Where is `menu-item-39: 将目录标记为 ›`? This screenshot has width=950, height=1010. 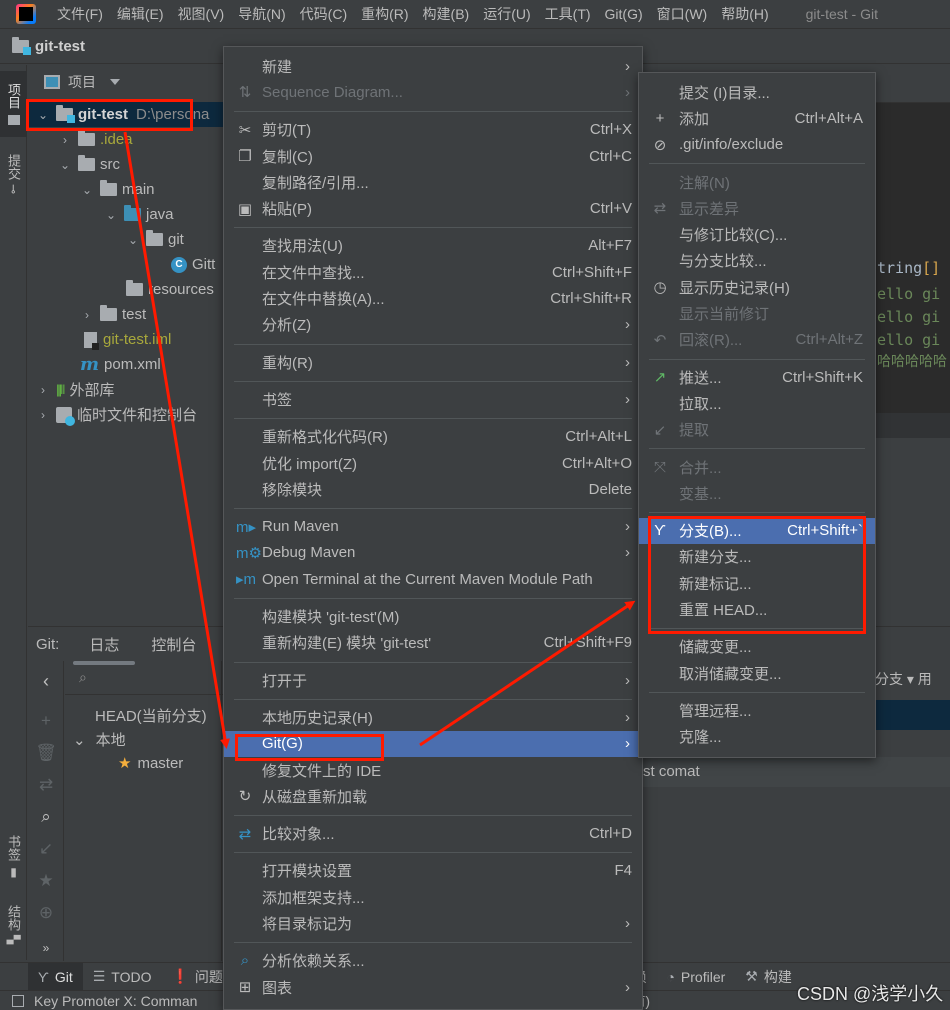
menu-item-39: 将目录标记为 › is located at coordinates (433, 923).